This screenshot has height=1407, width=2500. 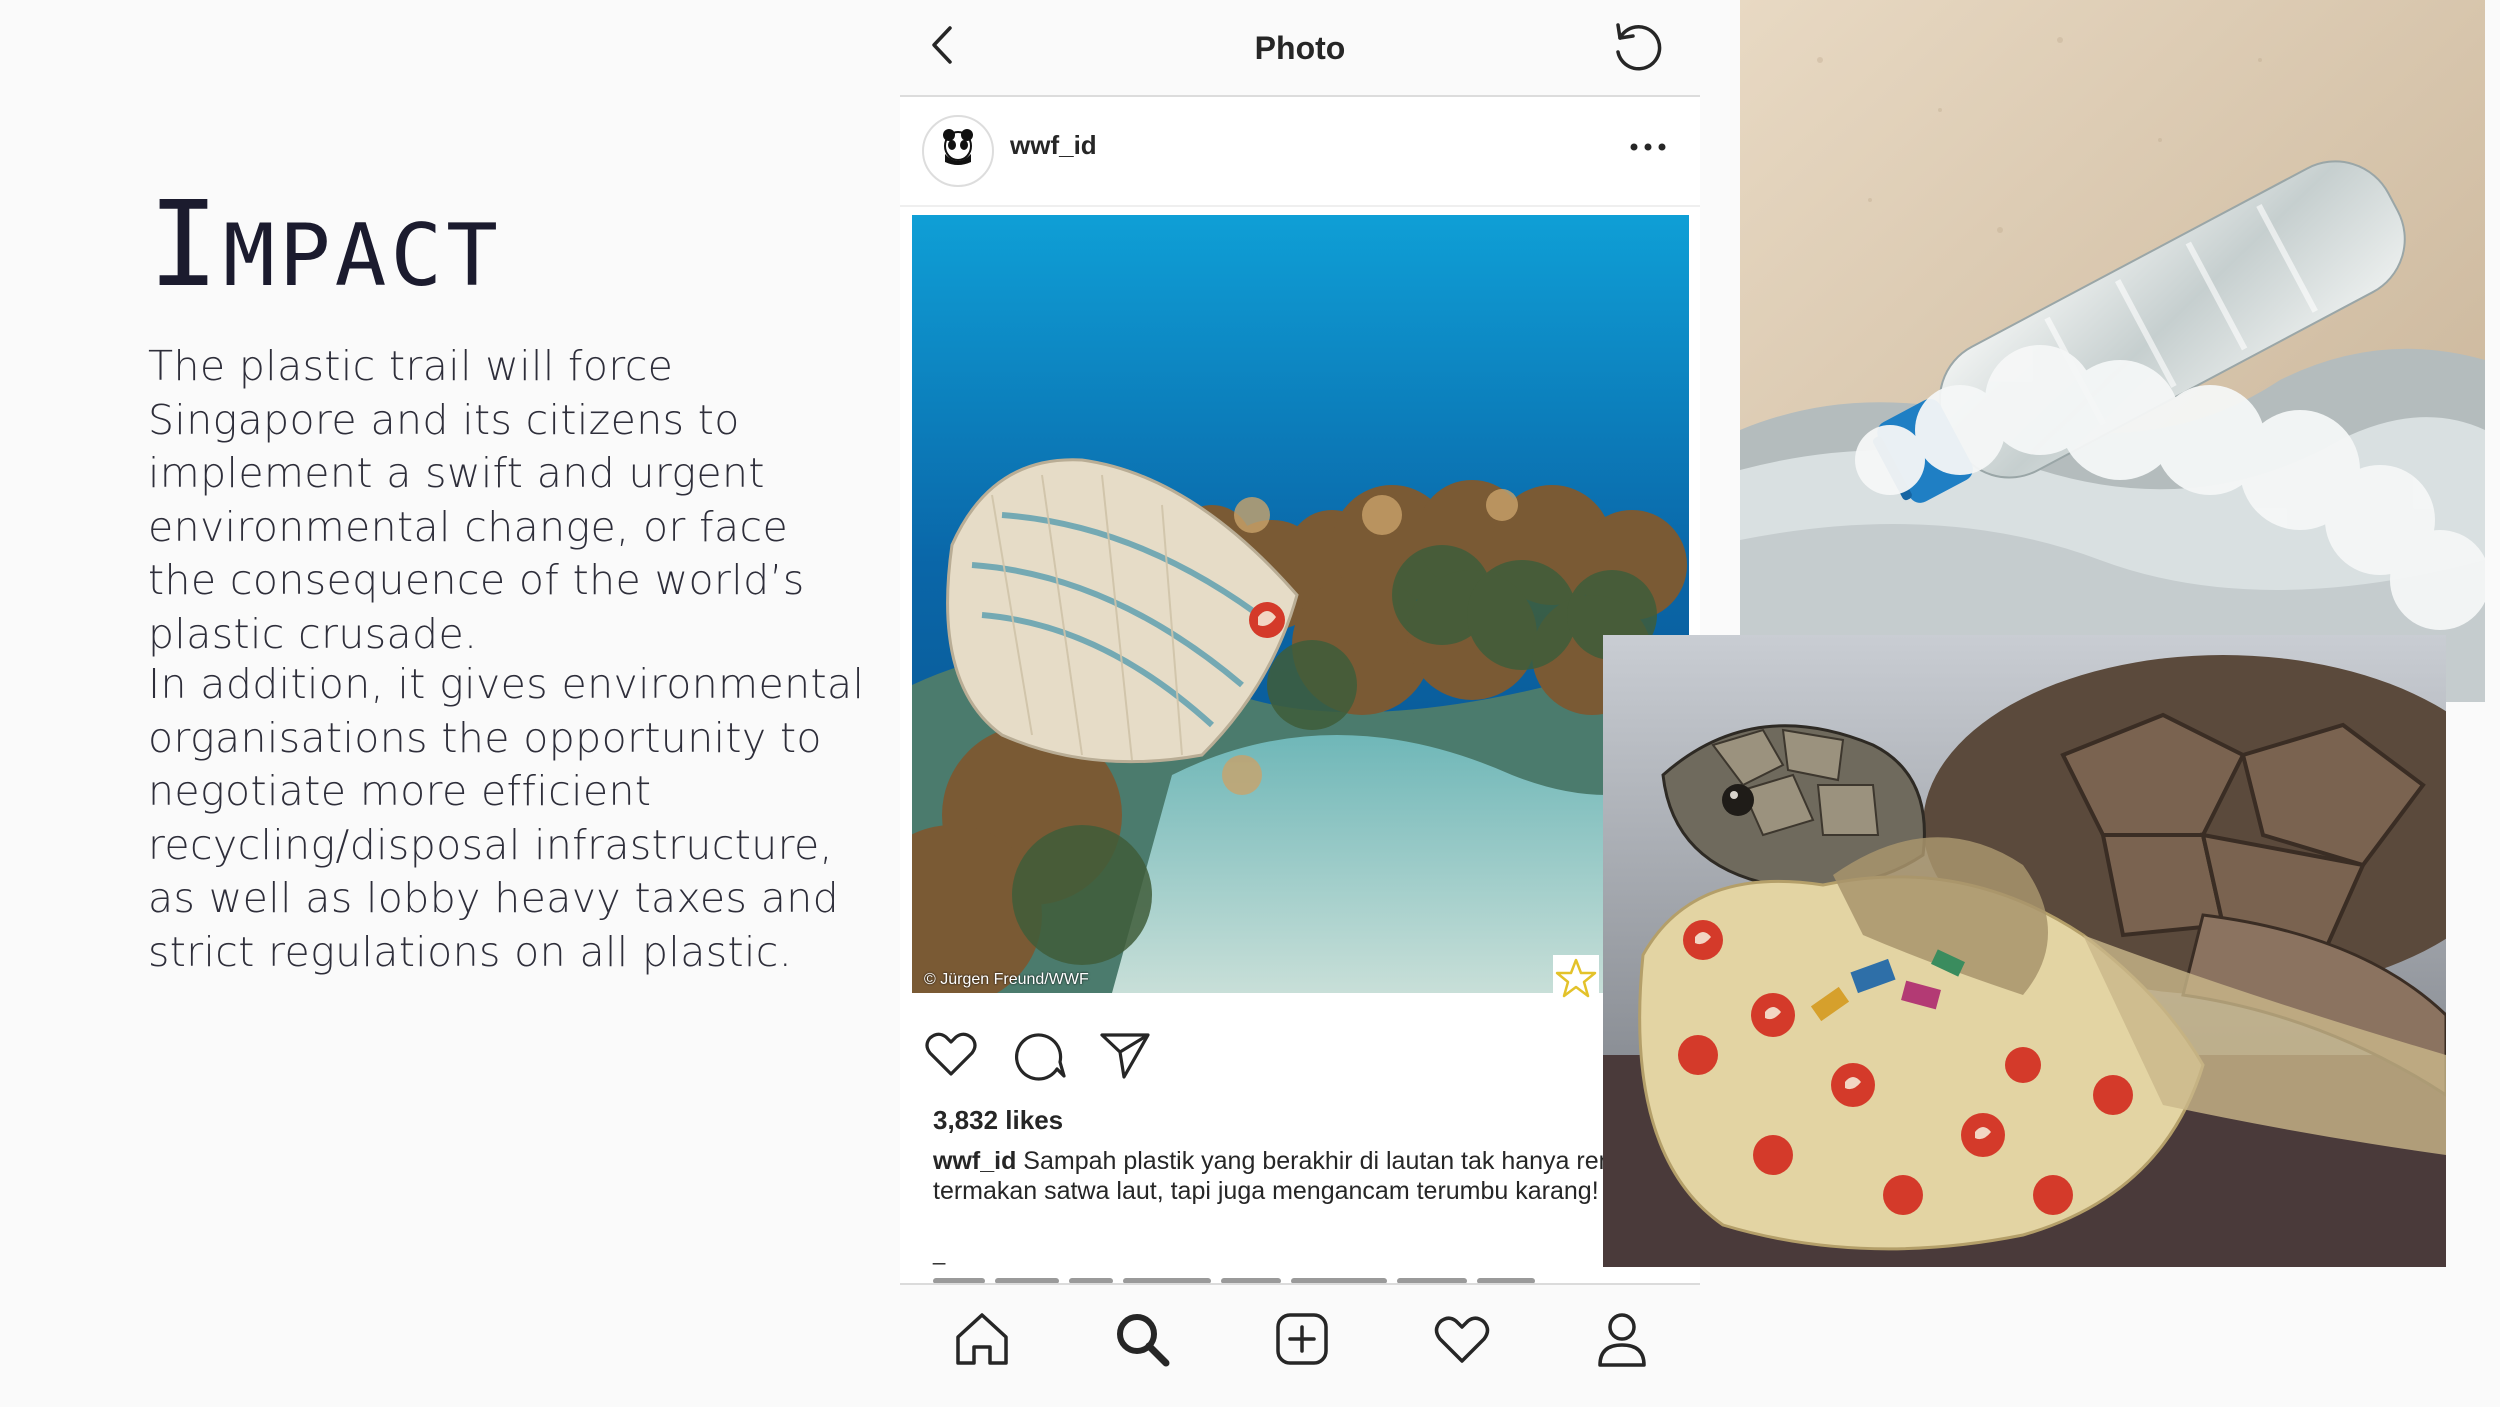 I want to click on search-icon, so click(x=1142, y=1339).